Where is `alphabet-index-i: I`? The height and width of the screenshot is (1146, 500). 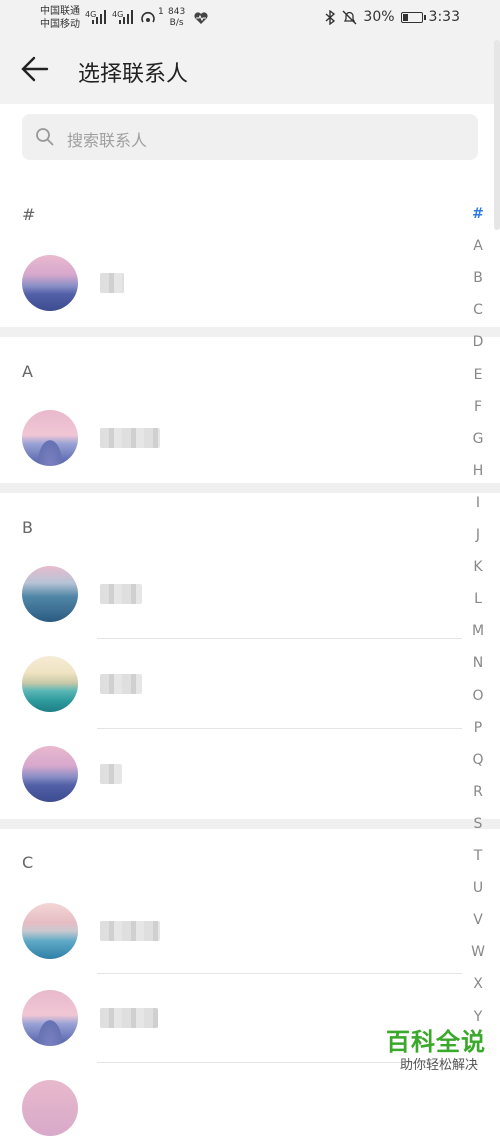 alphabet-index-i: I is located at coordinates (478, 503).